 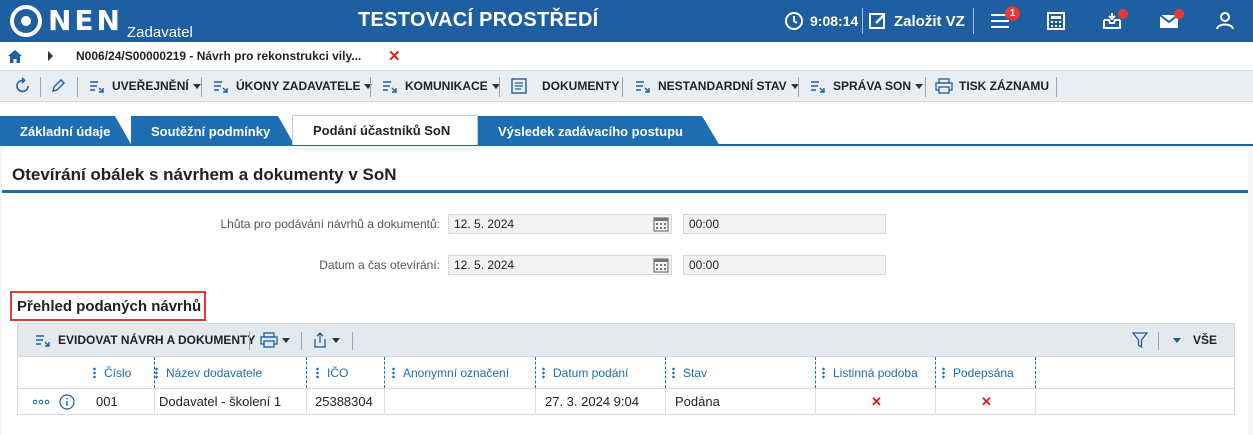 What do you see at coordinates (320, 340) in the screenshot?
I see `export-icon` at bounding box center [320, 340].